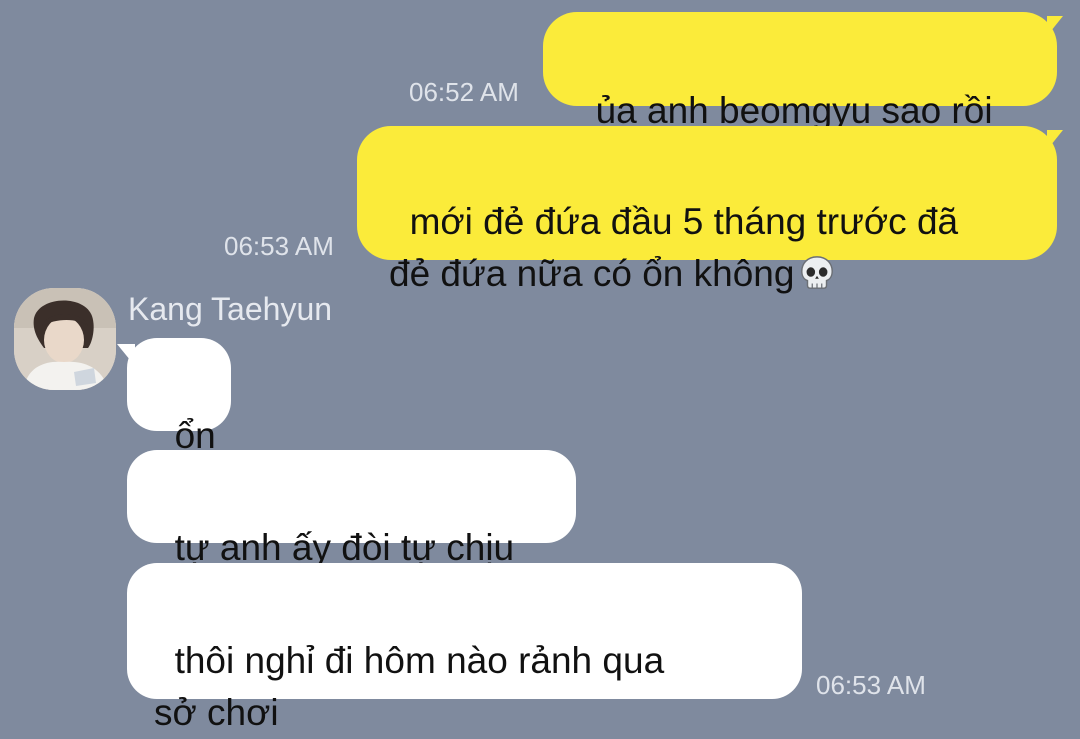 Image resolution: width=1080 pixels, height=739 pixels. Describe the element at coordinates (230, 309) in the screenshot. I see `contact-name: Kang Taehyun` at that location.